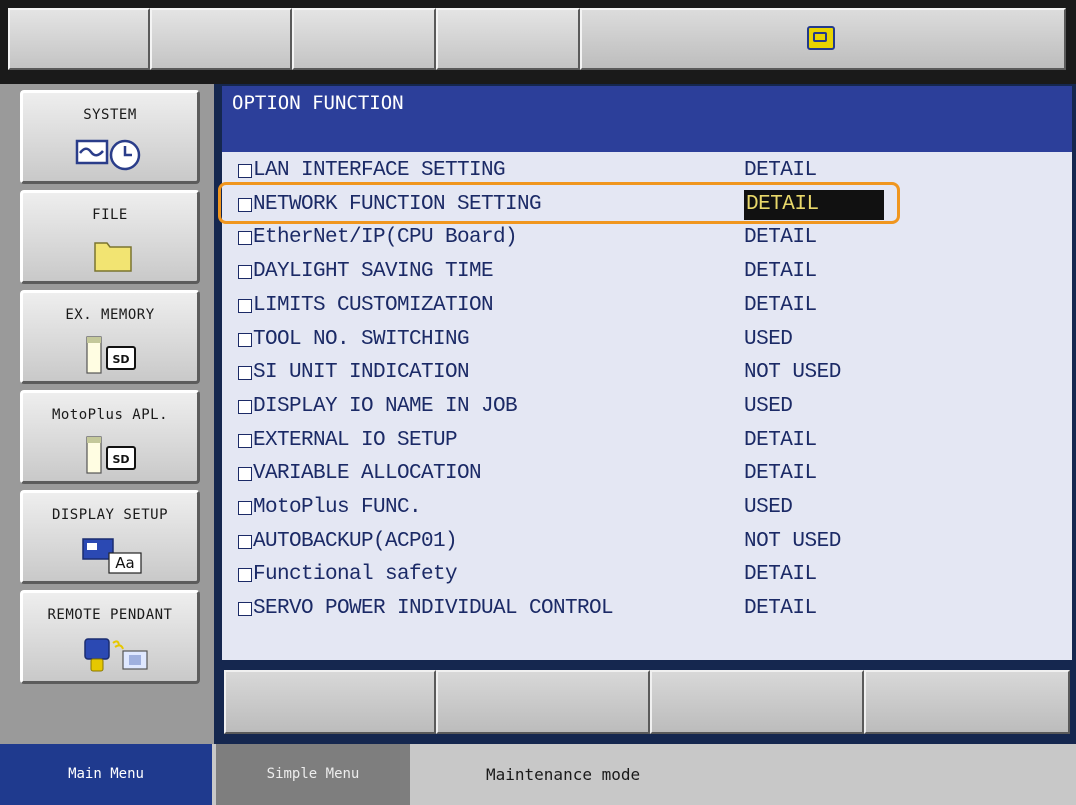 The width and height of the screenshot is (1076, 805). I want to click on option-label: SI UNIT INDICATION, so click(361, 373).